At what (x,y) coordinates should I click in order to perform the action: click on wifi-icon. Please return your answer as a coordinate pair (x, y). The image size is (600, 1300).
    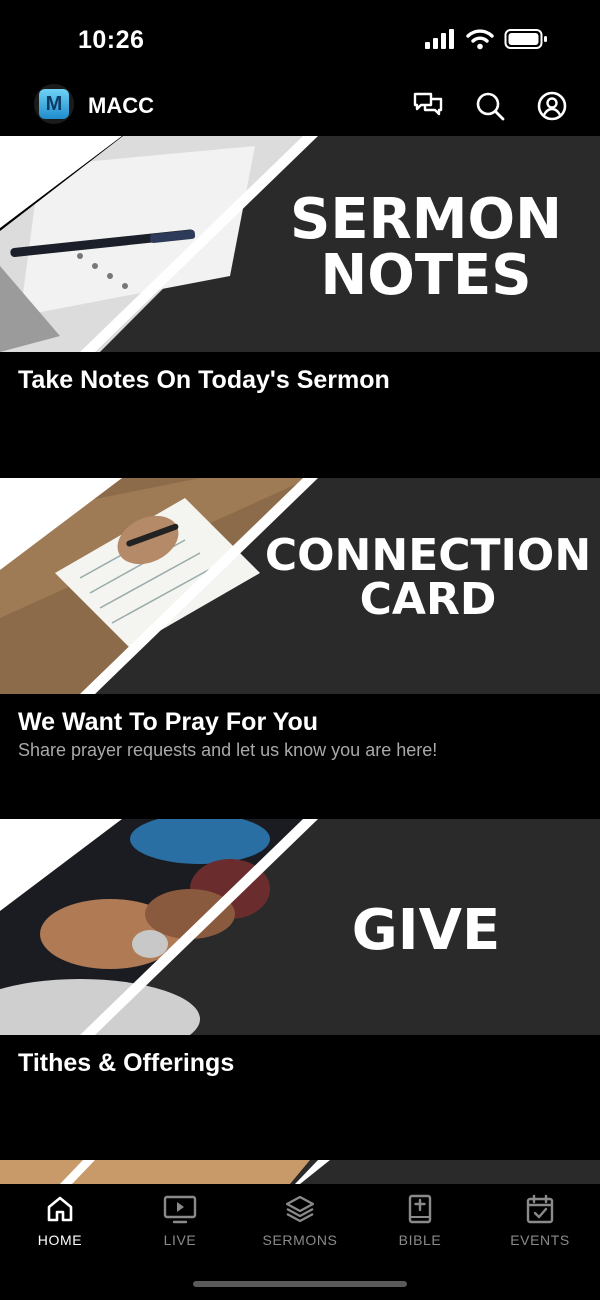
    Looking at the image, I should click on (480, 41).